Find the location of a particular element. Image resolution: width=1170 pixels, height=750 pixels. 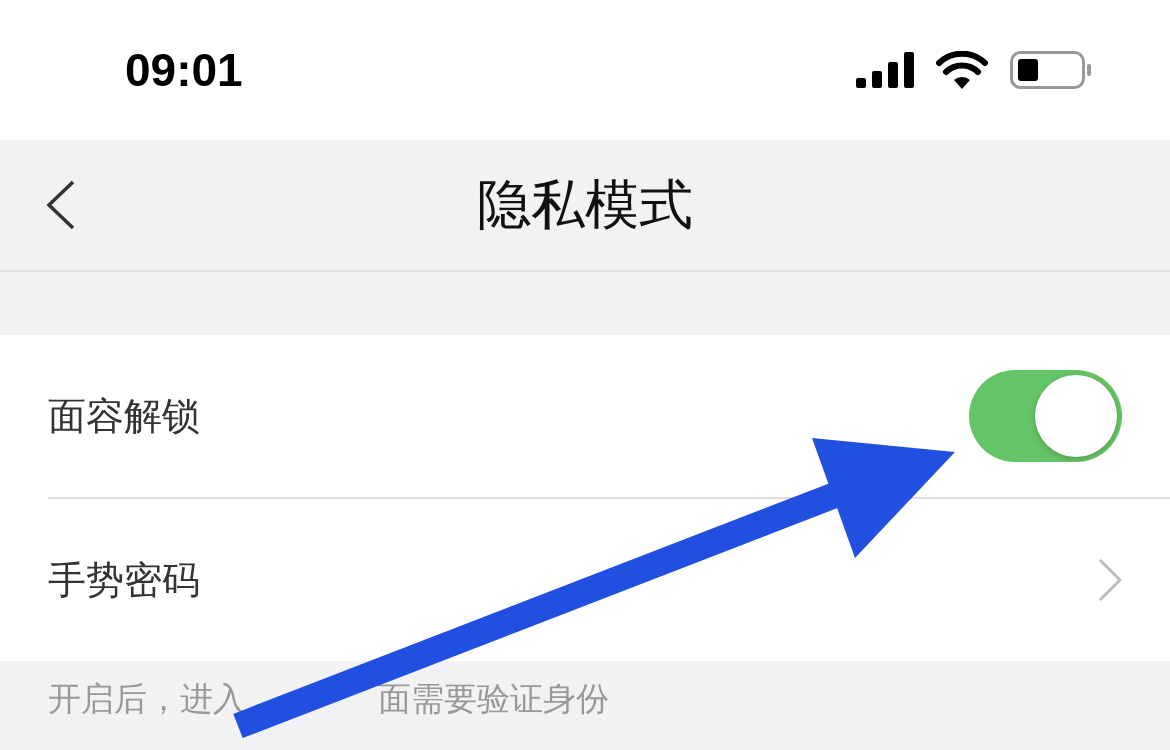

wifi-icon is located at coordinates (962, 70).